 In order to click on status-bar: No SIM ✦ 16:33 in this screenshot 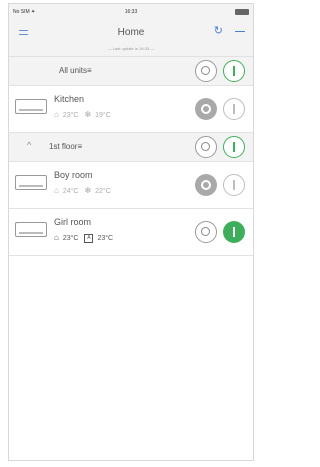, I will do `click(131, 12)`.